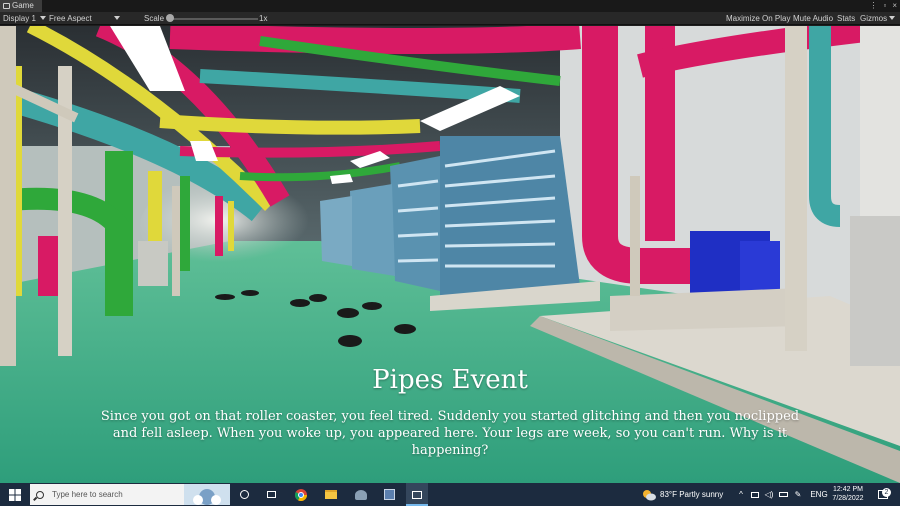 Image resolution: width=900 pixels, height=506 pixels. I want to click on blue-pump-cap, so click(760, 266).